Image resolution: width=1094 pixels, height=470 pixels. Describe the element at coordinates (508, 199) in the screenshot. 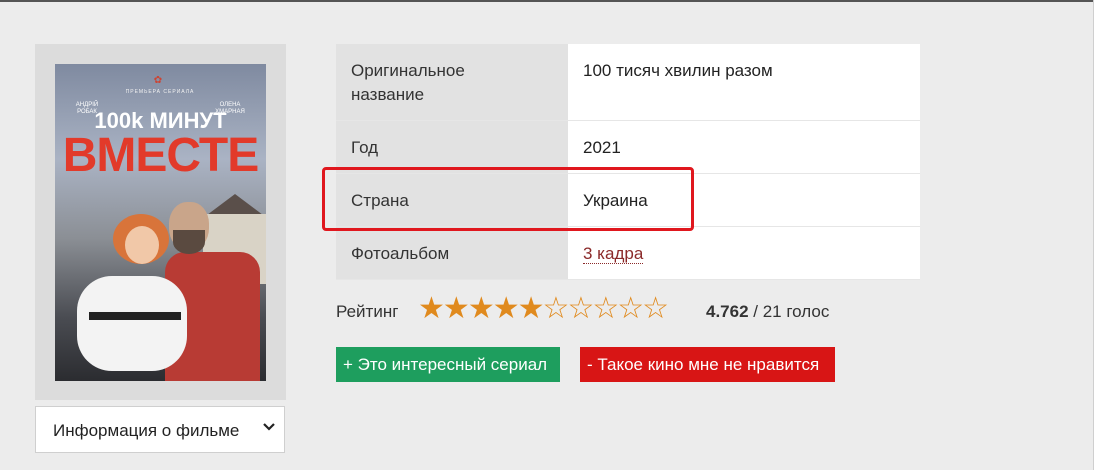

I see `highlight-box` at that location.